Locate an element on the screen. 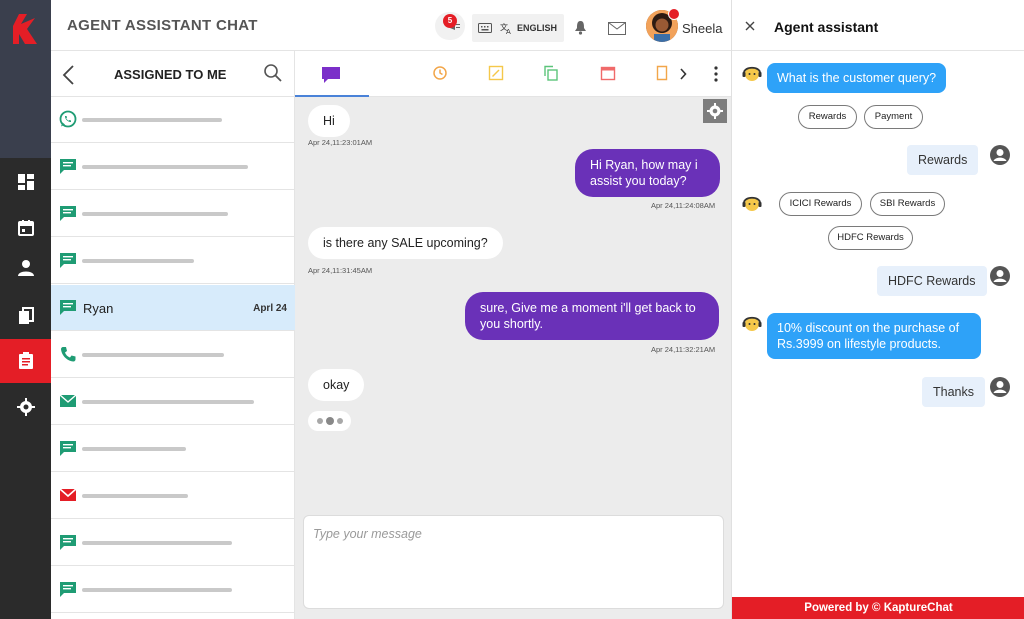  message-timestamp: Apr 24,11:24:08AM is located at coordinates (683, 205).